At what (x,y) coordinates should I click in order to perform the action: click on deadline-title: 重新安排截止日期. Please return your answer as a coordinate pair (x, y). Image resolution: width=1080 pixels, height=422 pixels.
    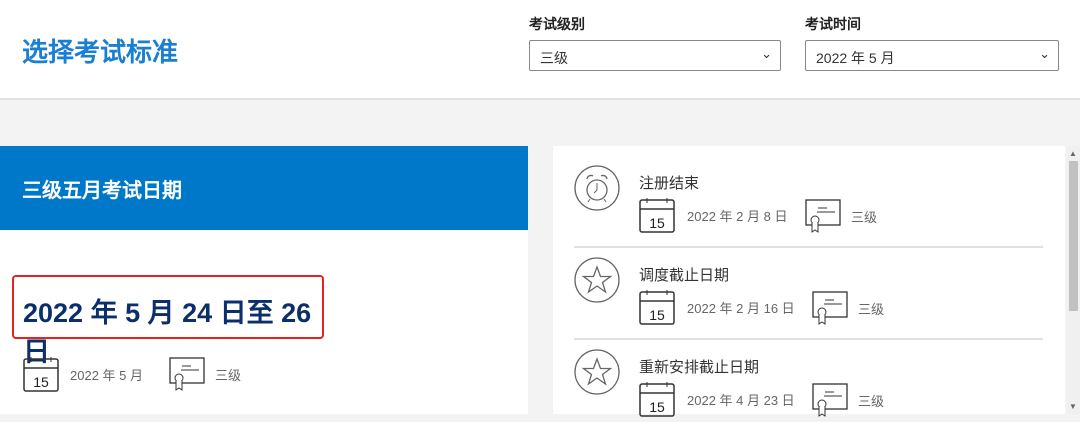
    Looking at the image, I should click on (699, 367).